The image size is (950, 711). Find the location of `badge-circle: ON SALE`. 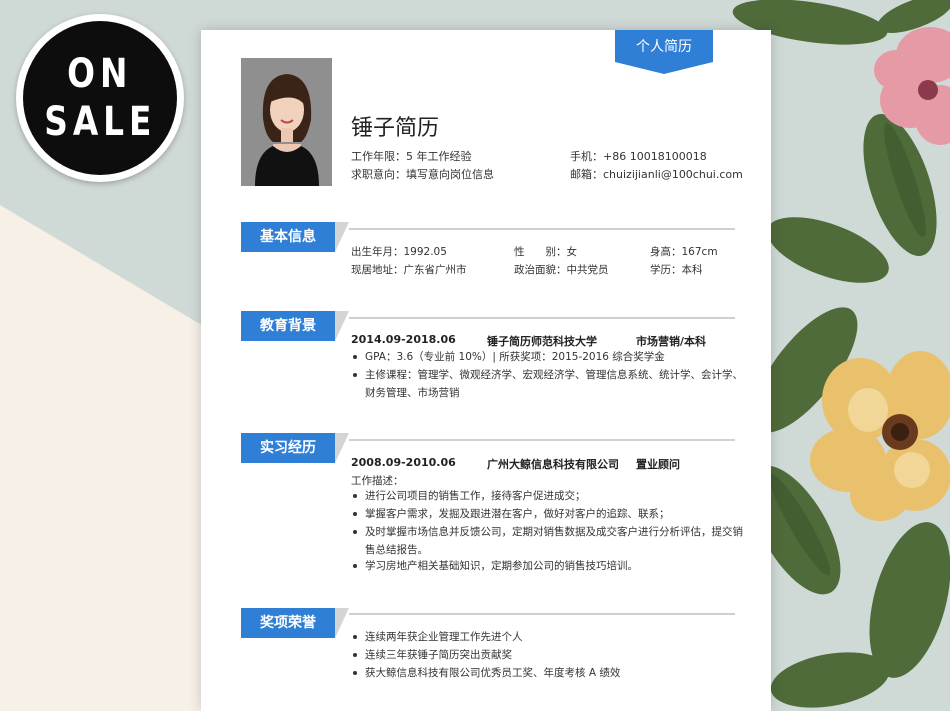

badge-circle: ON SALE is located at coordinates (100, 98).